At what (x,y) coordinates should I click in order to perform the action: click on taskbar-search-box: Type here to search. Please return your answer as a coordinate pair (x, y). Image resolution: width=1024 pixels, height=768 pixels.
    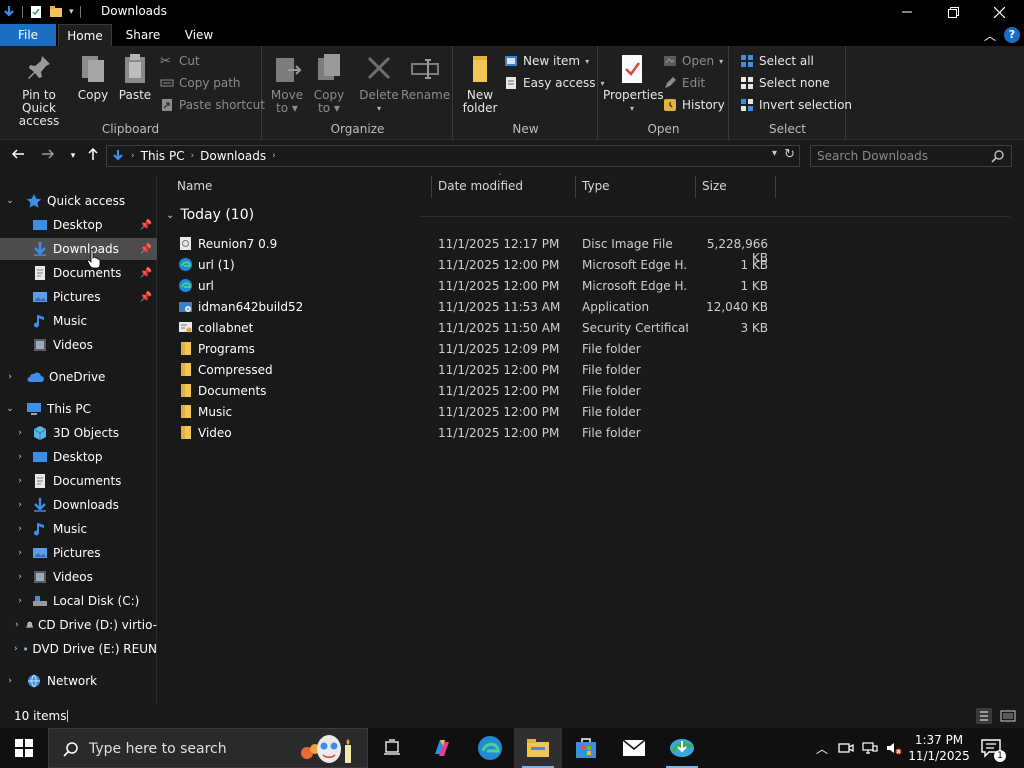
    Looking at the image, I should click on (208, 748).